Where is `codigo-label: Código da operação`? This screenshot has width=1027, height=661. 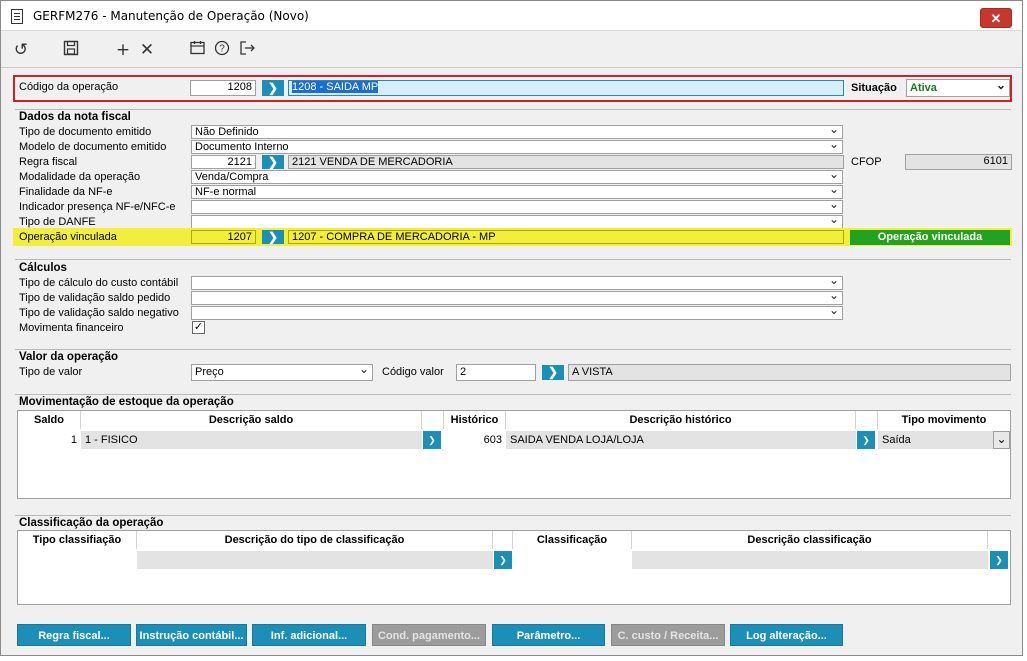
codigo-label: Código da operação is located at coordinates (69, 87).